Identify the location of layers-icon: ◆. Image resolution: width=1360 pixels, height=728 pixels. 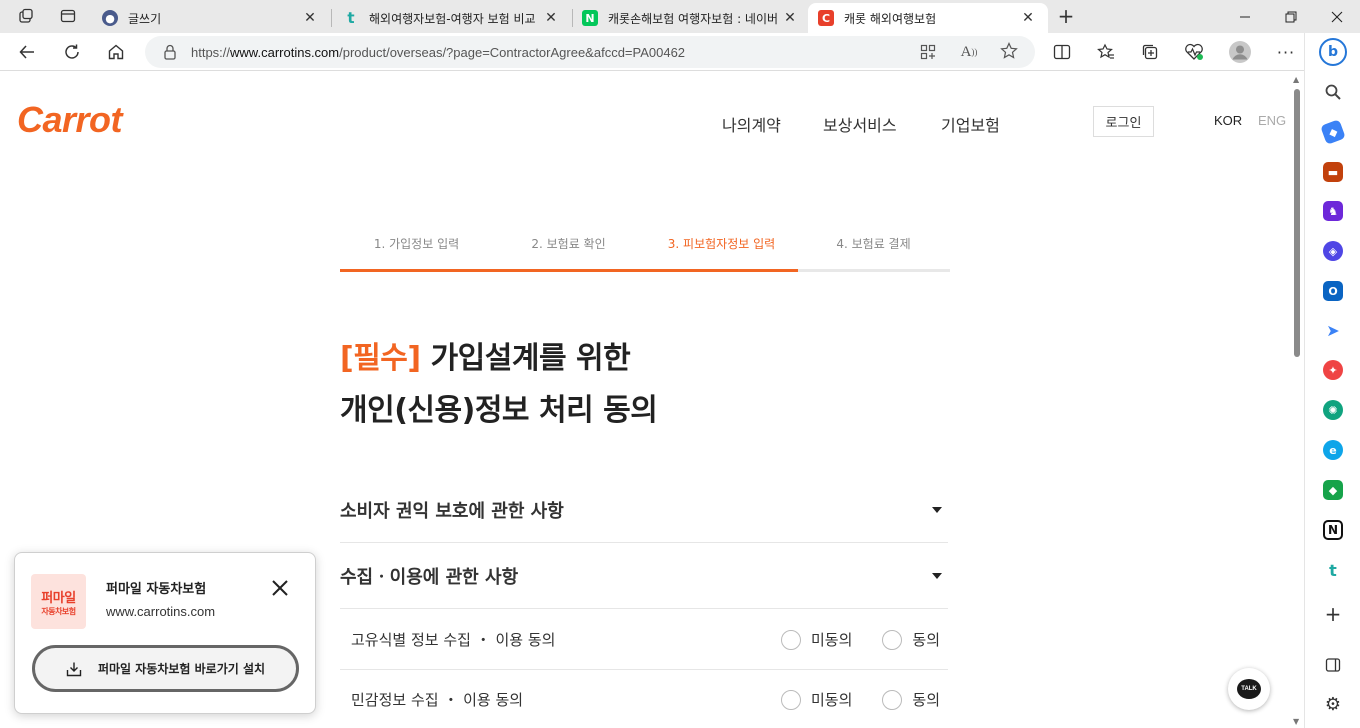
(1333, 490).